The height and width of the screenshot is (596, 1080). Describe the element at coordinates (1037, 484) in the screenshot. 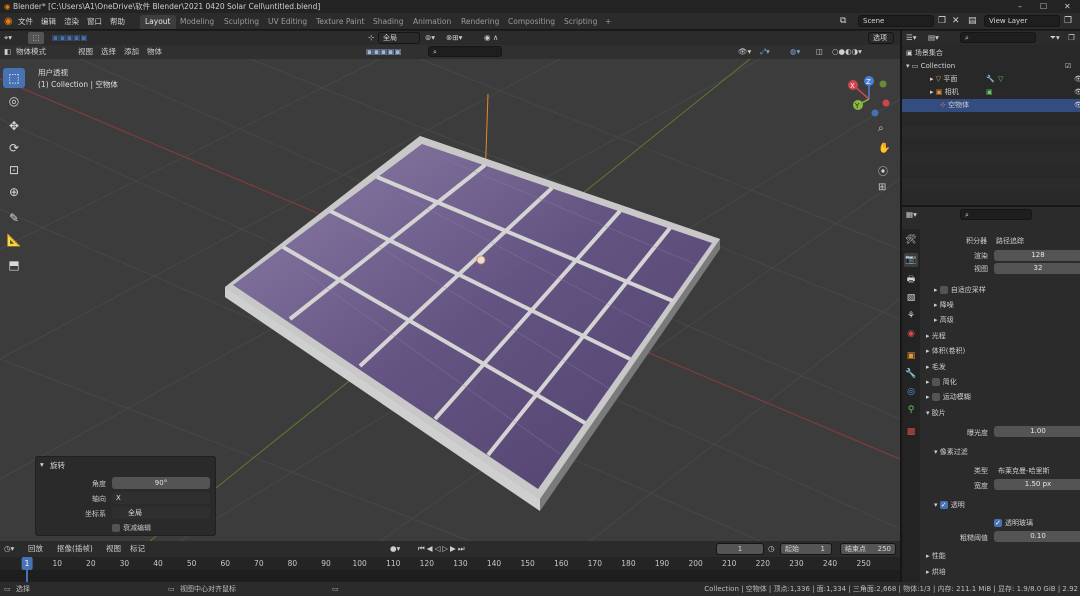

I see `filter-width-field: 1.50 px` at that location.